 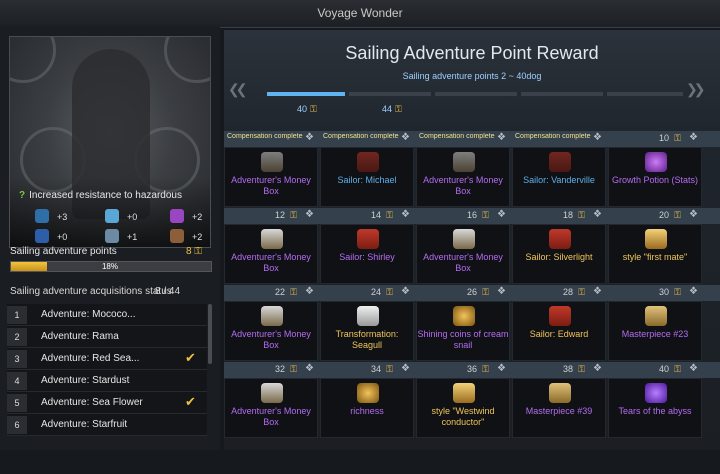 What do you see at coordinates (17, 425) in the screenshot?
I see `adventure-number: 6` at bounding box center [17, 425].